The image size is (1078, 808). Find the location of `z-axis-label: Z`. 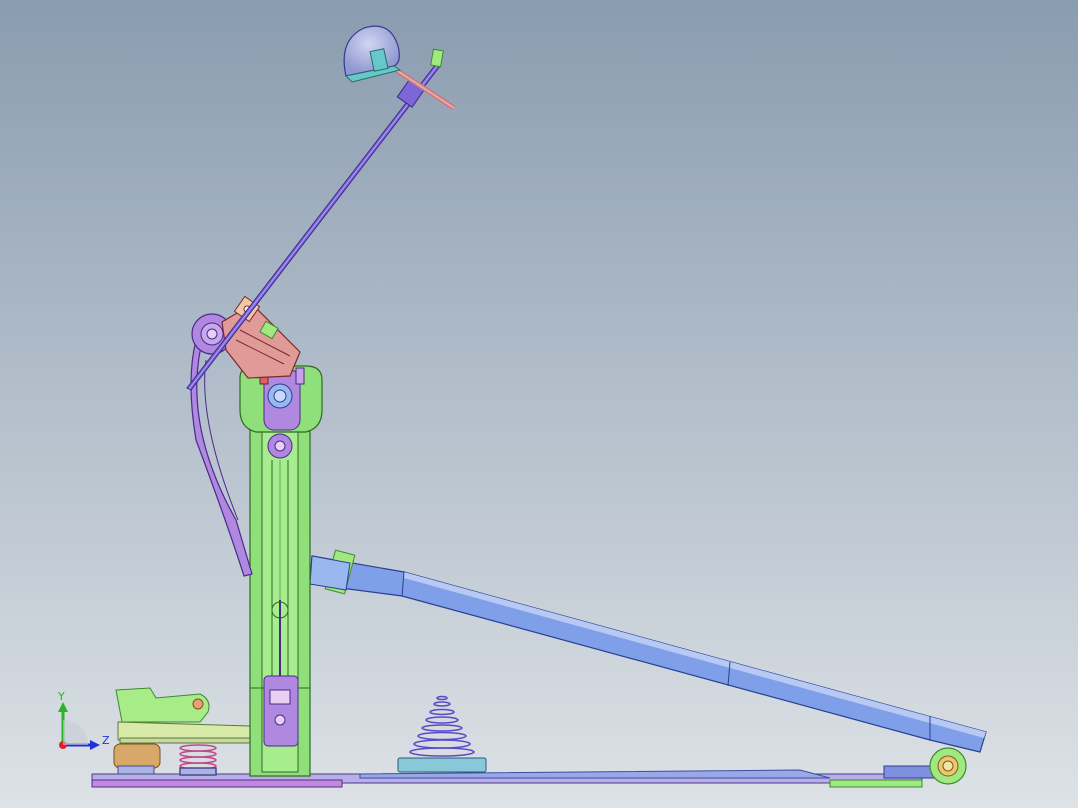

z-axis-label: Z is located at coordinates (106, 740).